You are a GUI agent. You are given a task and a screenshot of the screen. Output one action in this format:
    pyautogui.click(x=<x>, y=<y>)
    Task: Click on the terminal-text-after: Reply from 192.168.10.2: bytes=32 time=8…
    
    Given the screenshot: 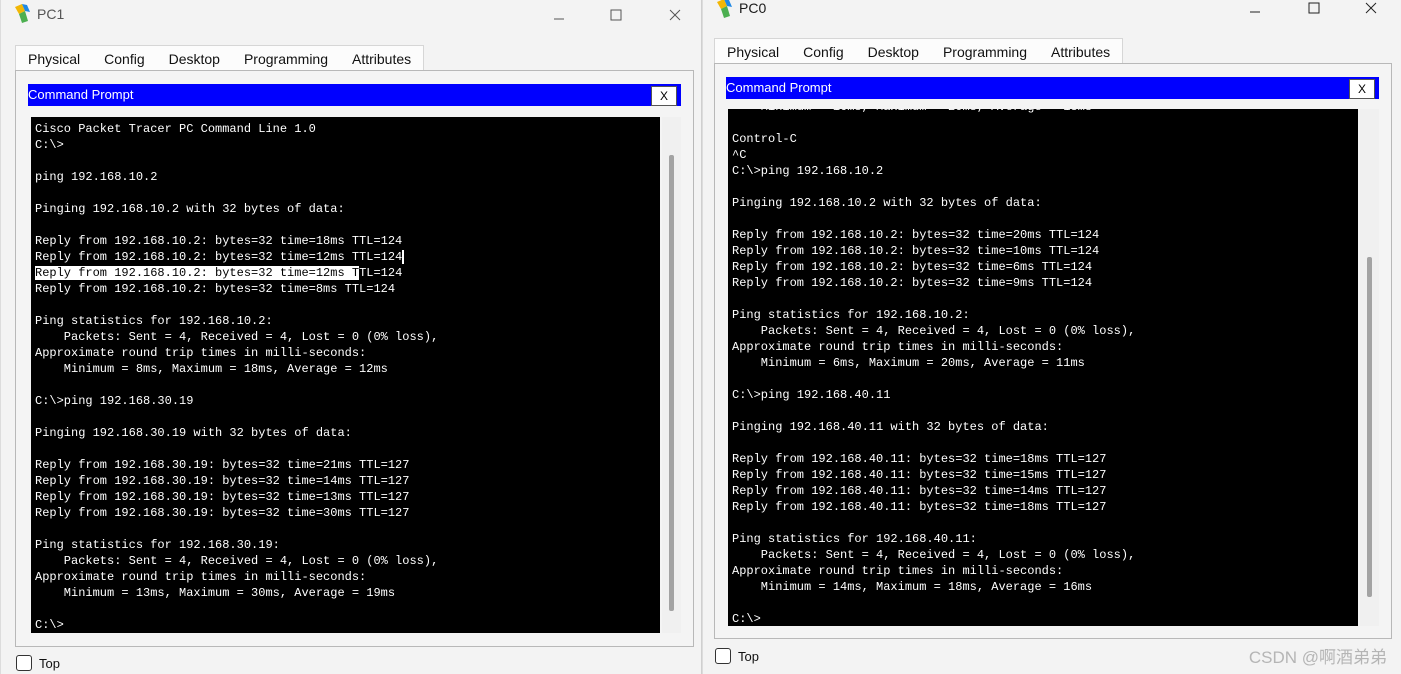 What is the action you would take?
    pyautogui.click(x=237, y=457)
    